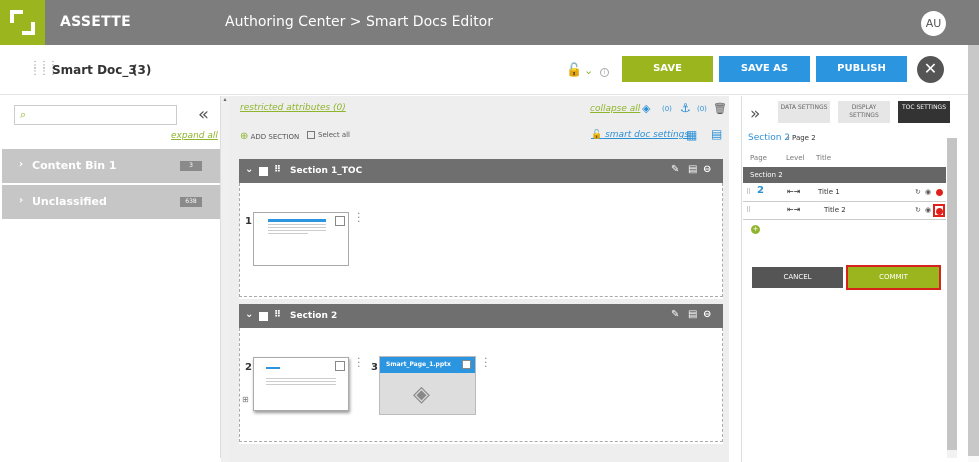 The height and width of the screenshot is (462, 979). Describe the element at coordinates (604, 72) in the screenshot. I see `info-icon: i` at that location.